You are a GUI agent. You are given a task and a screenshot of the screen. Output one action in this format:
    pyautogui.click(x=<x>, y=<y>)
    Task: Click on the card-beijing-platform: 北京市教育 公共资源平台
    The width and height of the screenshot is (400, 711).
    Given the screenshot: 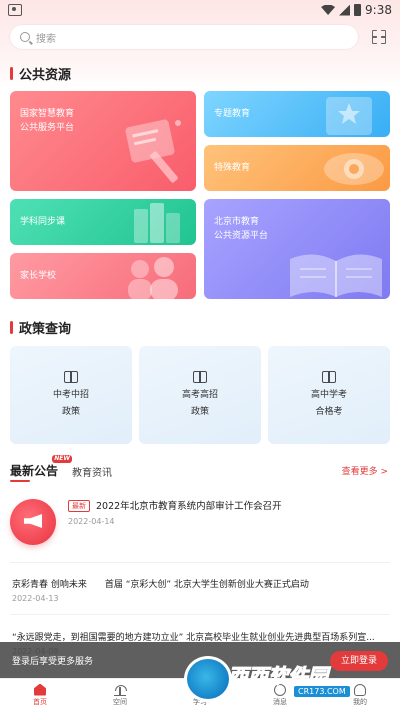 What is the action you would take?
    pyautogui.click(x=297, y=249)
    